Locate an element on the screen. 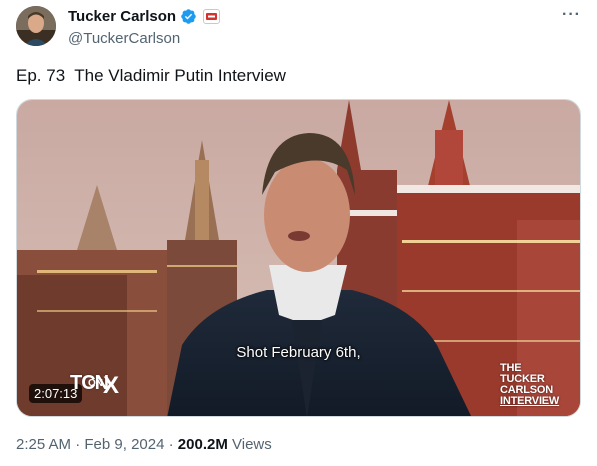 The height and width of the screenshot is (466, 597). video-subtitle: Shot February 6th, is located at coordinates (298, 352).